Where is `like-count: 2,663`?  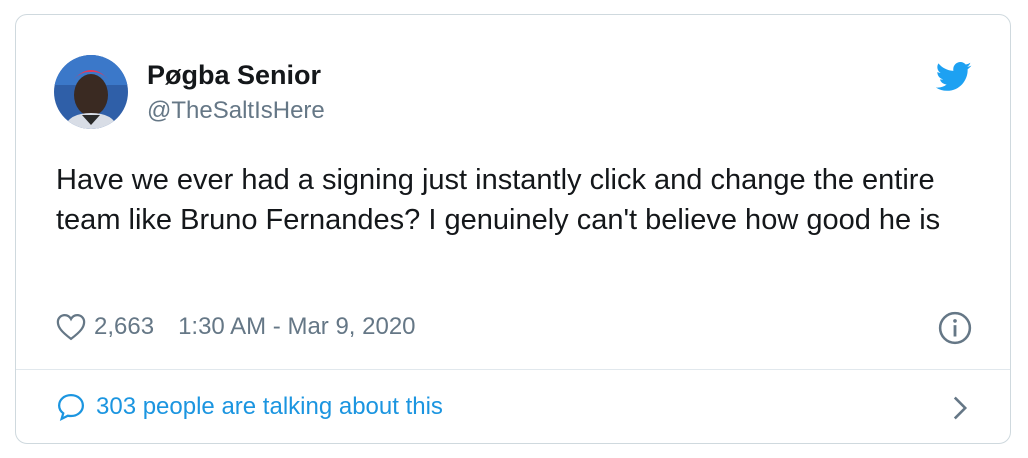
like-count: 2,663 is located at coordinates (124, 327).